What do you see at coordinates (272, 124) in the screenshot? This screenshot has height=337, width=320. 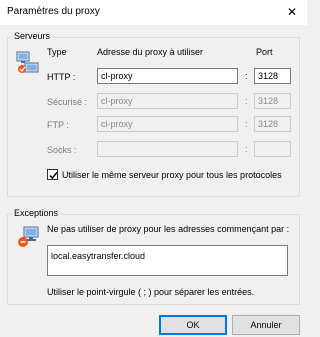 I see `ftp-port-input: 3128` at bounding box center [272, 124].